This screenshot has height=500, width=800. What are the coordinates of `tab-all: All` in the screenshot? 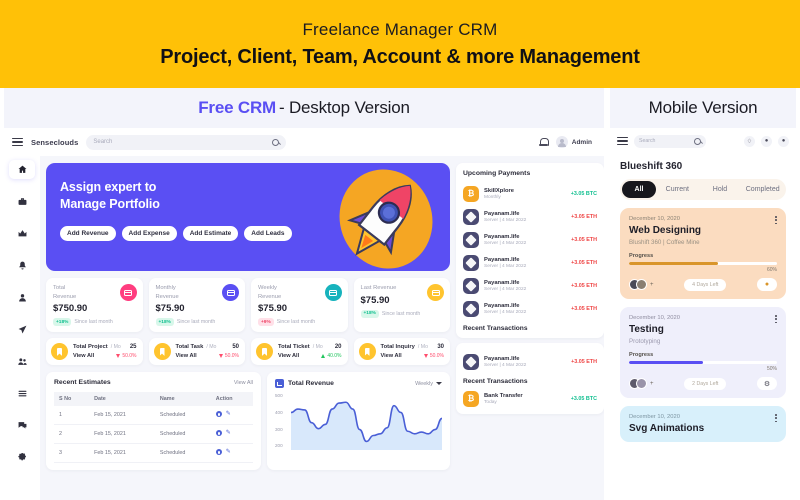 It's located at (639, 189).